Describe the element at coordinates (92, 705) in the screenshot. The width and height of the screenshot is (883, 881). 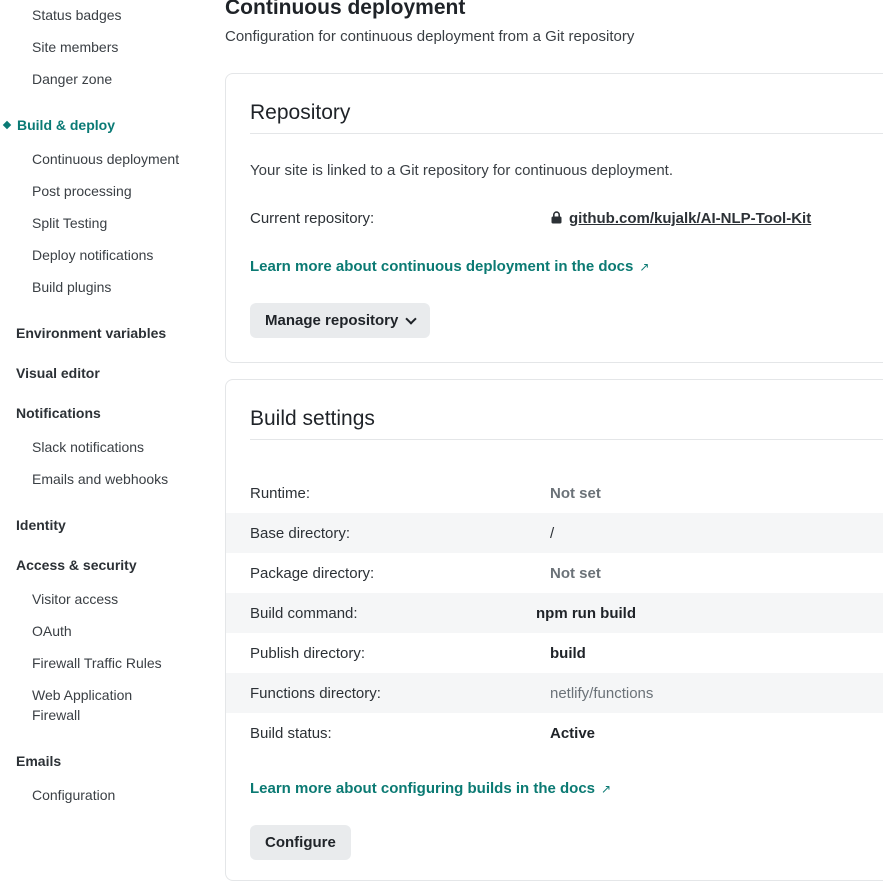
I see `sidebar-item-web-application-firewall: Web Application Firewall` at that location.